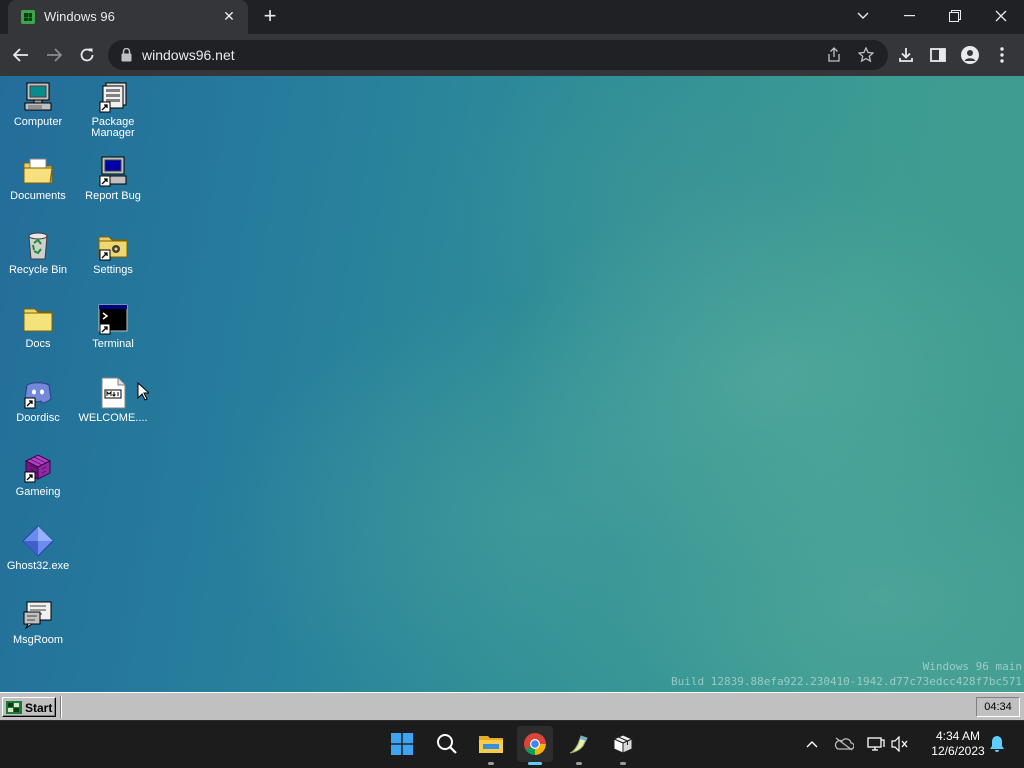 This screenshot has height=768, width=1024. What do you see at coordinates (958, 751) in the screenshot?
I see `win11-date: 12/6/2023` at bounding box center [958, 751].